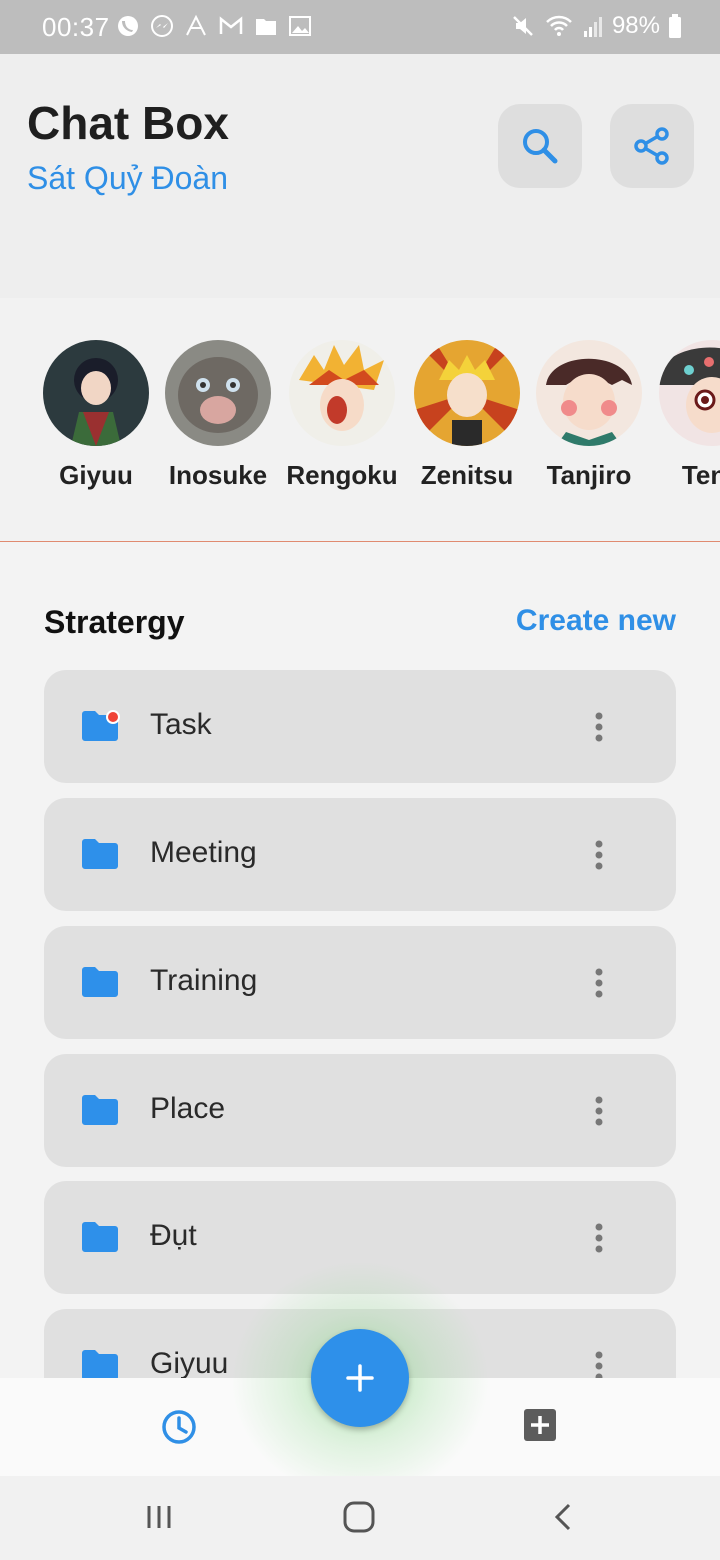 Image resolution: width=720 pixels, height=1560 pixels. I want to click on signal-icon, so click(593, 26).